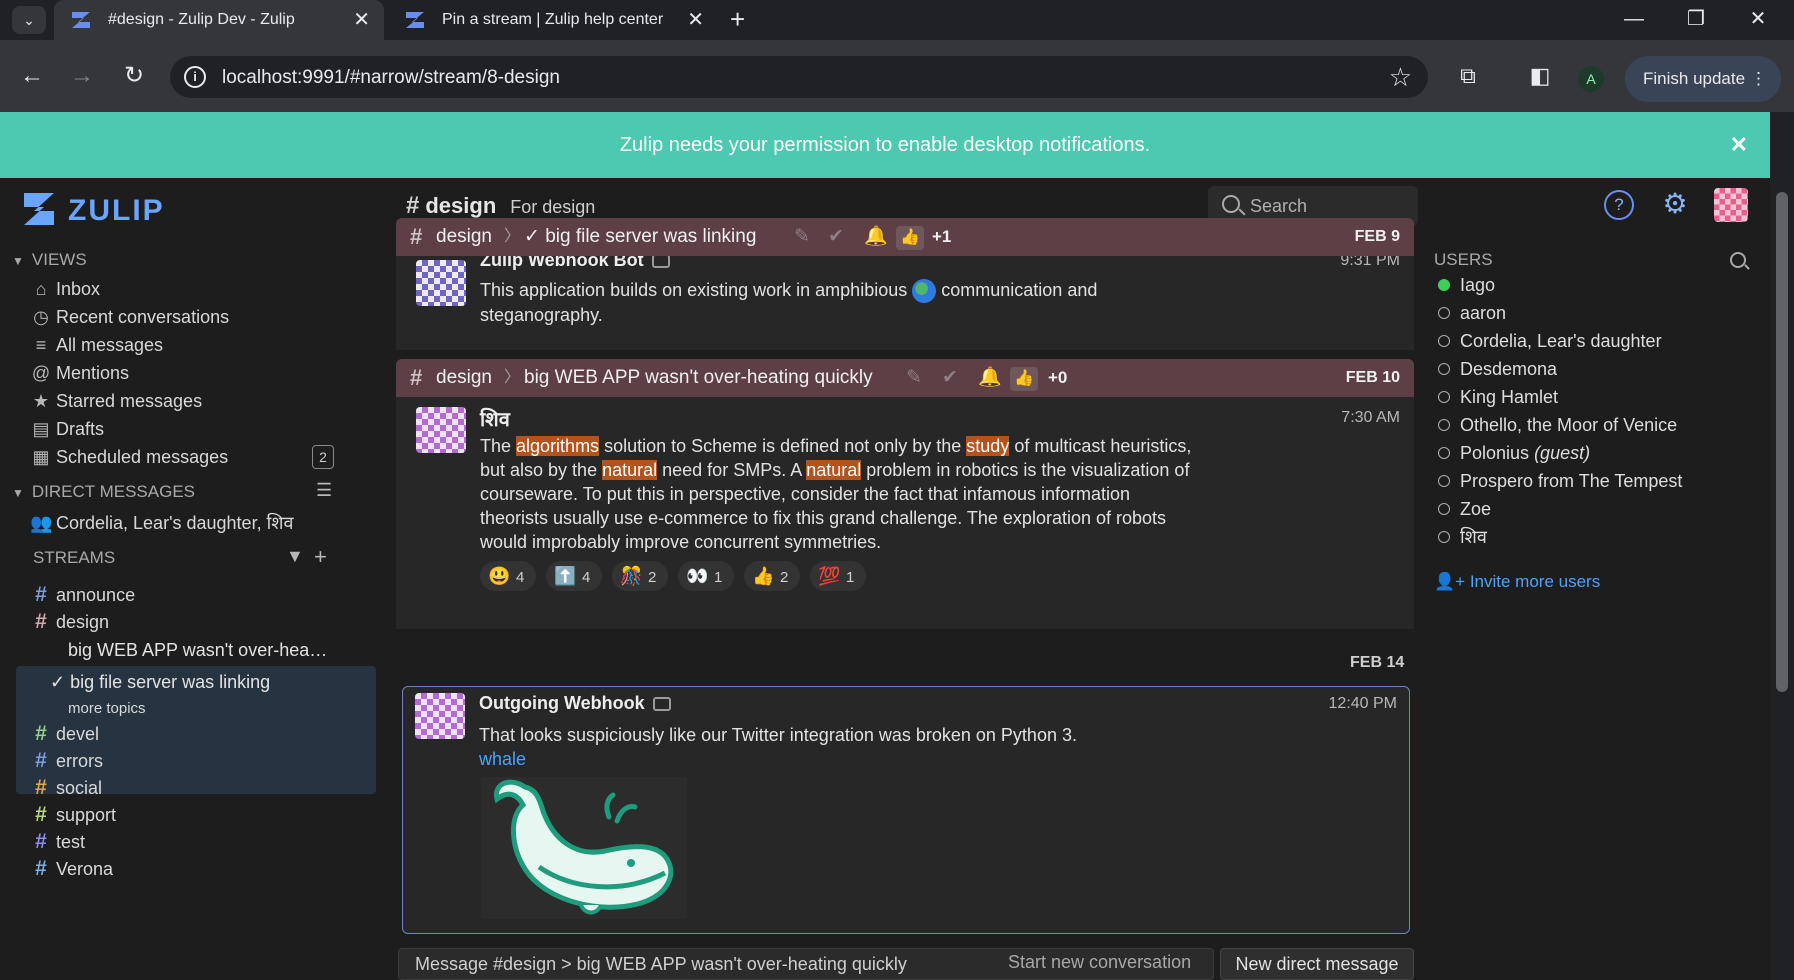 The image size is (1794, 980). I want to click on recipient-topic: big WEB APP wasn't over-heating quickly, so click(698, 378).